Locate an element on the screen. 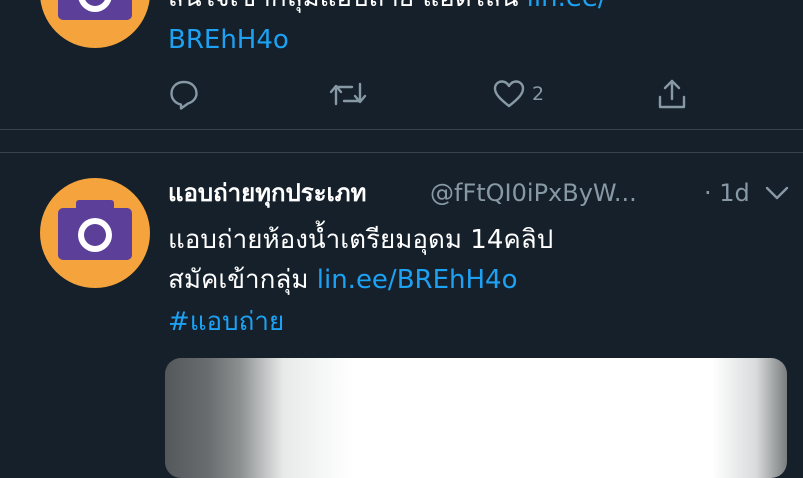  tweet-actions: 2 is located at coordinates (460, 94).